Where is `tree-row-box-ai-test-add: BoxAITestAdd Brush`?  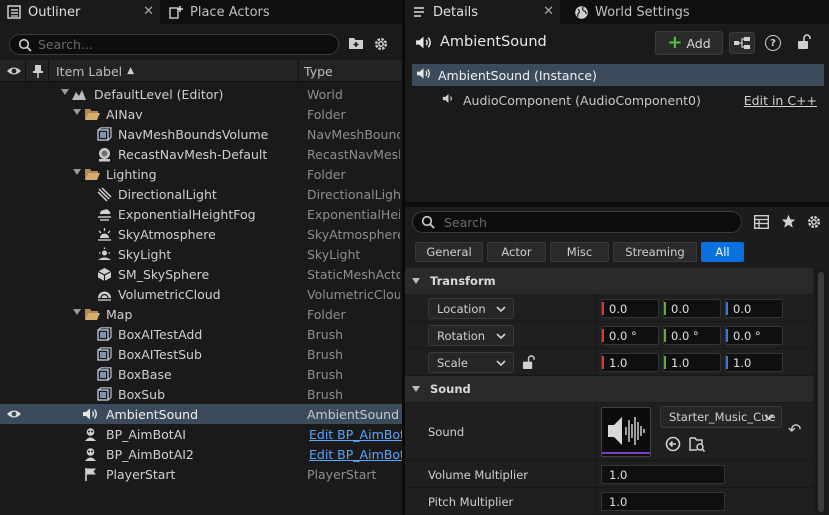 tree-row-box-ai-test-add: BoxAITestAdd Brush is located at coordinates (201, 334).